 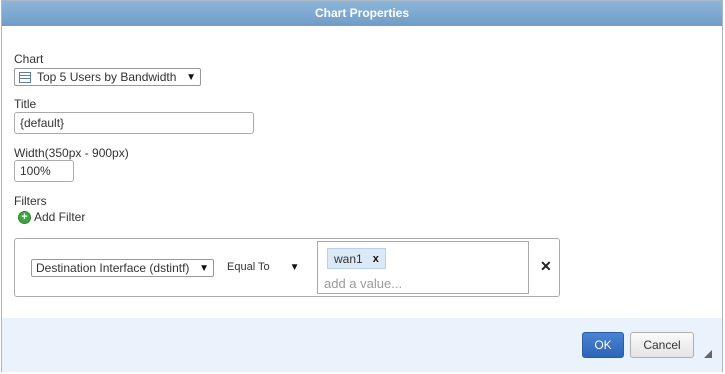 What do you see at coordinates (662, 345) in the screenshot?
I see `cancel-button: Cancel` at bounding box center [662, 345].